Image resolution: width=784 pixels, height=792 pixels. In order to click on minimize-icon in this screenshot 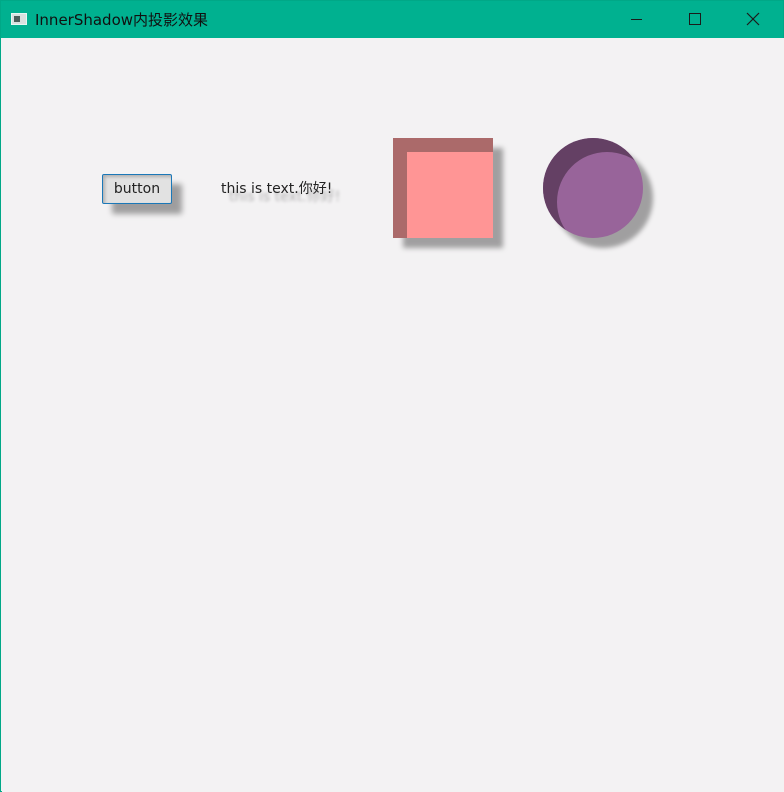, I will do `click(636, 19)`.